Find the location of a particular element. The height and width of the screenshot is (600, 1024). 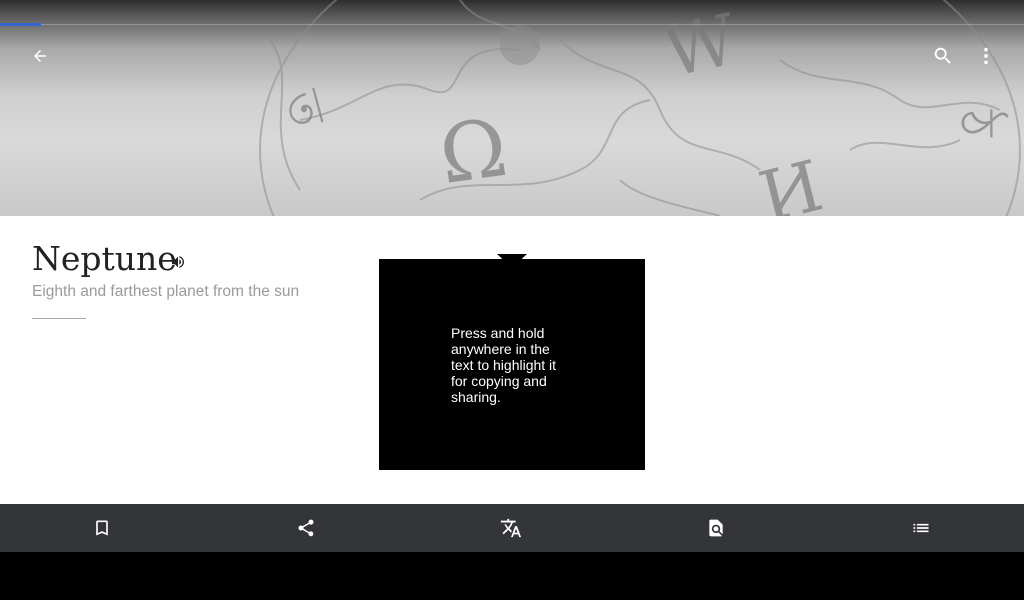

svg-text: ত is located at coordinates (306, 109).